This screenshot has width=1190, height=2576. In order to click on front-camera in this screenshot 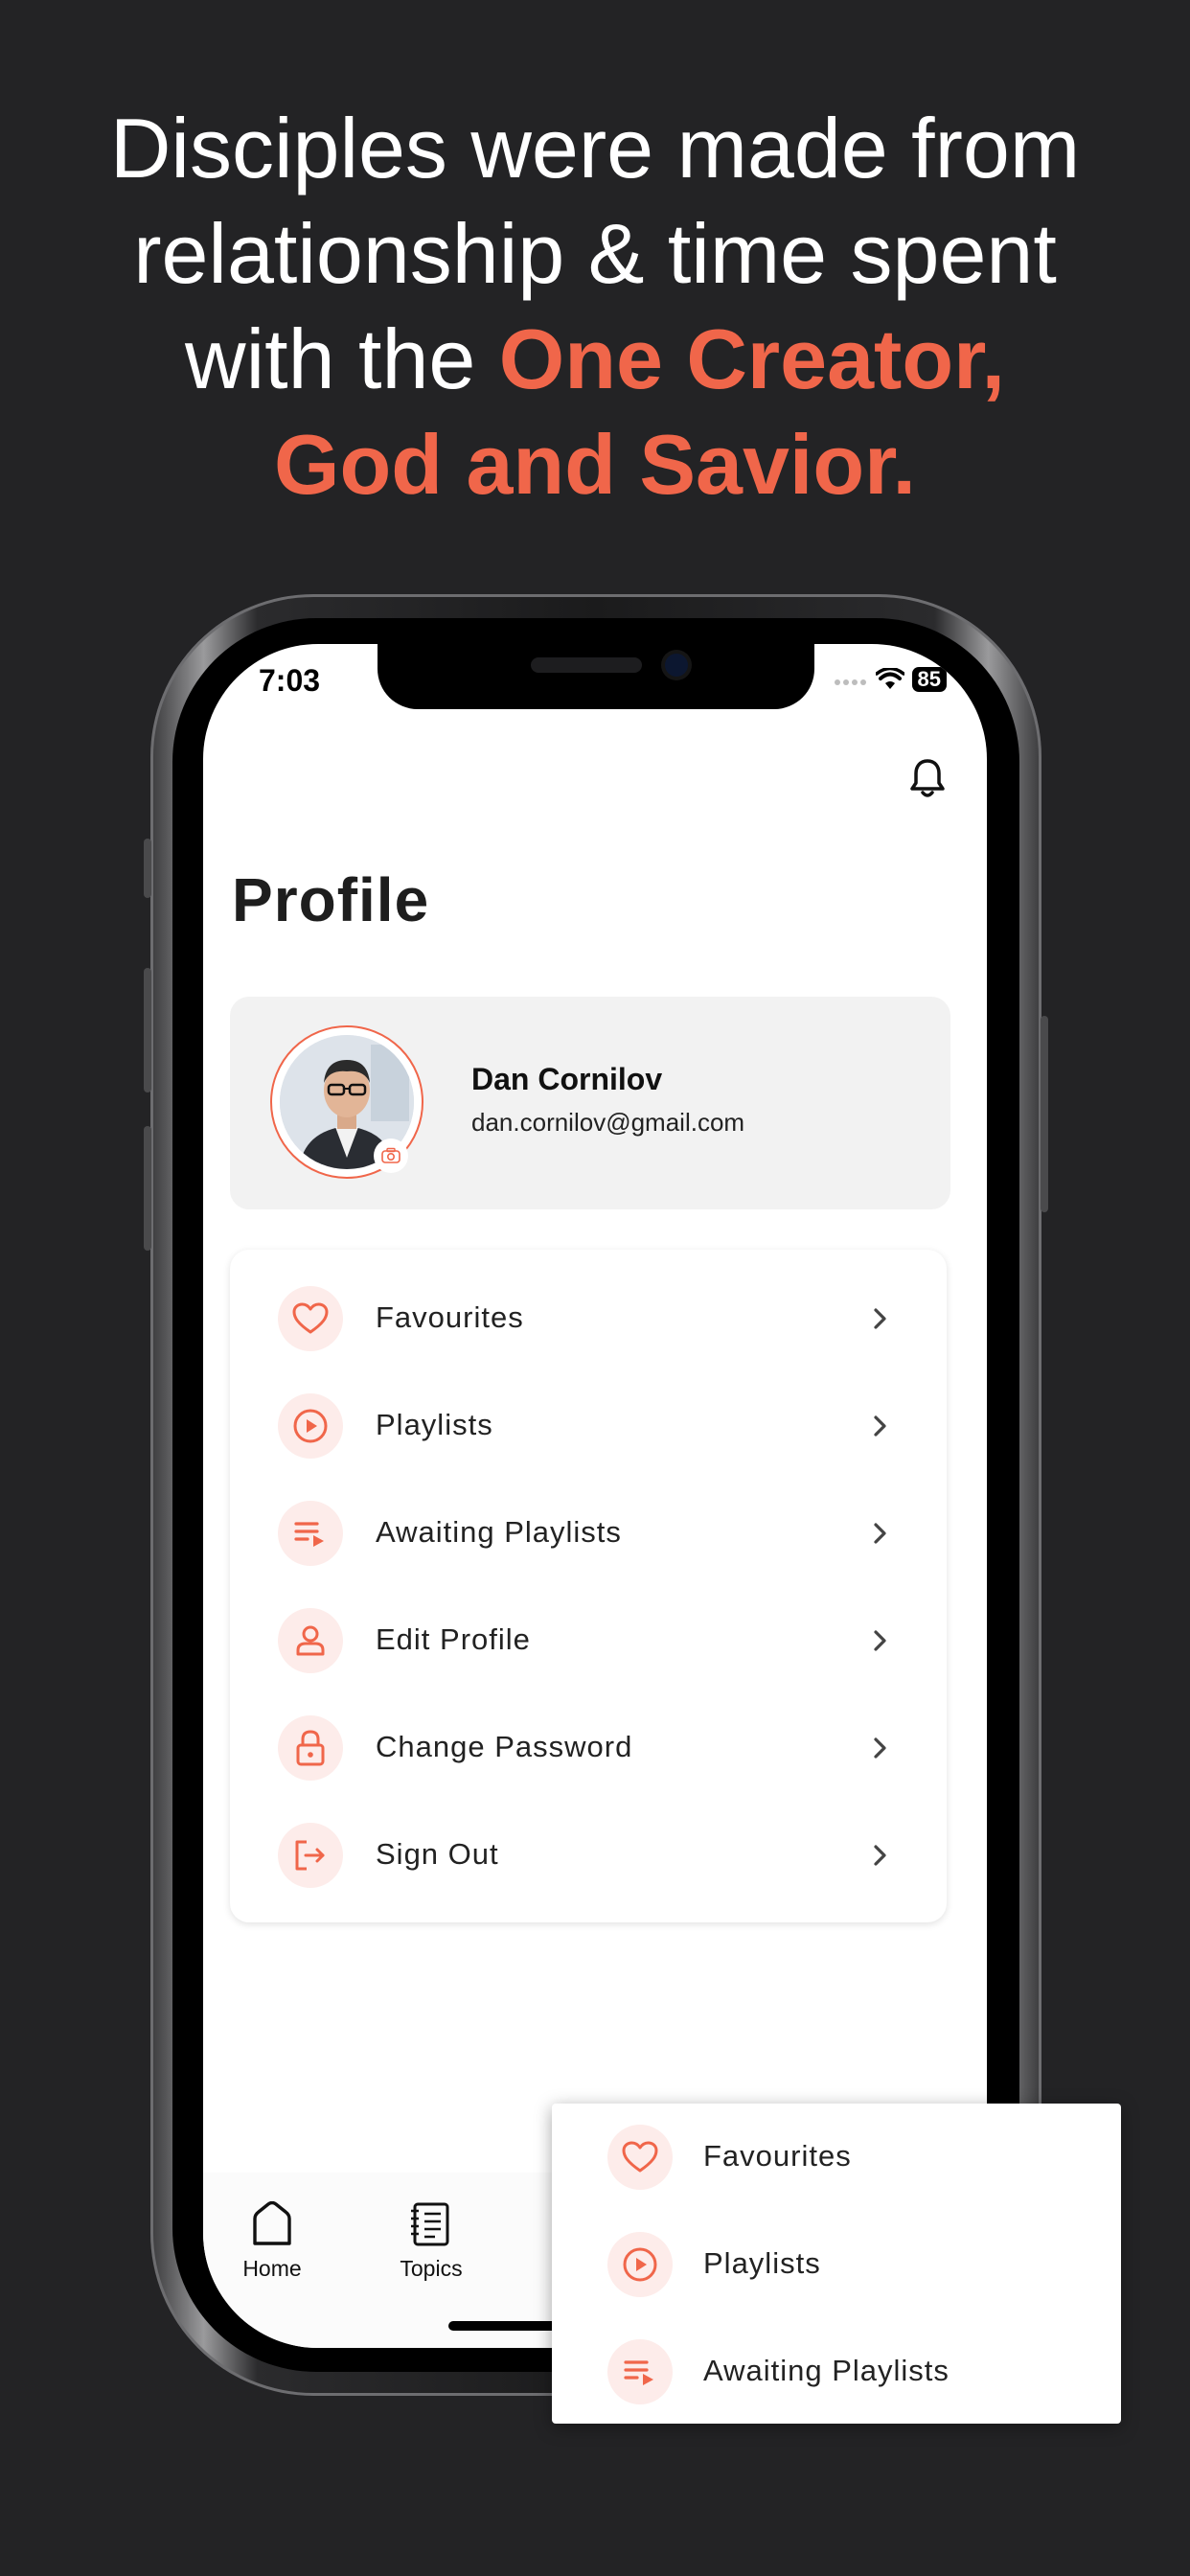, I will do `click(677, 665)`.